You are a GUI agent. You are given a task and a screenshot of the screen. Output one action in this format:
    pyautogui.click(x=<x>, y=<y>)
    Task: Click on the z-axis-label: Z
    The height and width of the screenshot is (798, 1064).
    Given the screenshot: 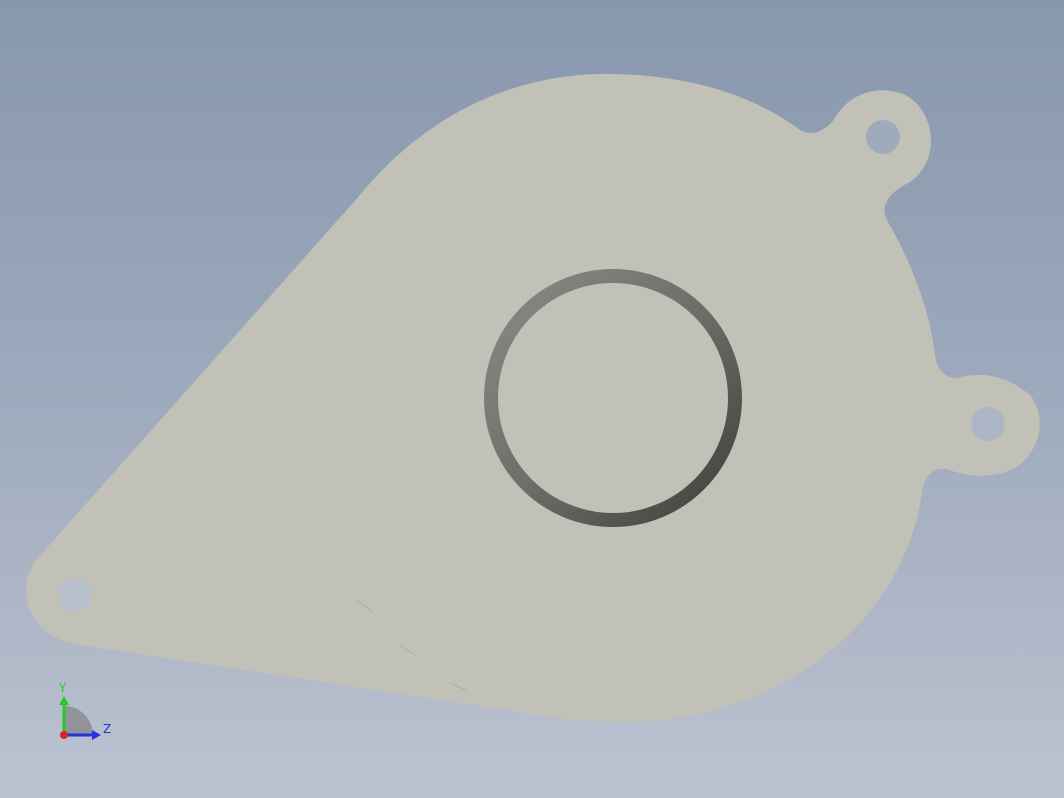 What is the action you would take?
    pyautogui.click(x=107, y=729)
    